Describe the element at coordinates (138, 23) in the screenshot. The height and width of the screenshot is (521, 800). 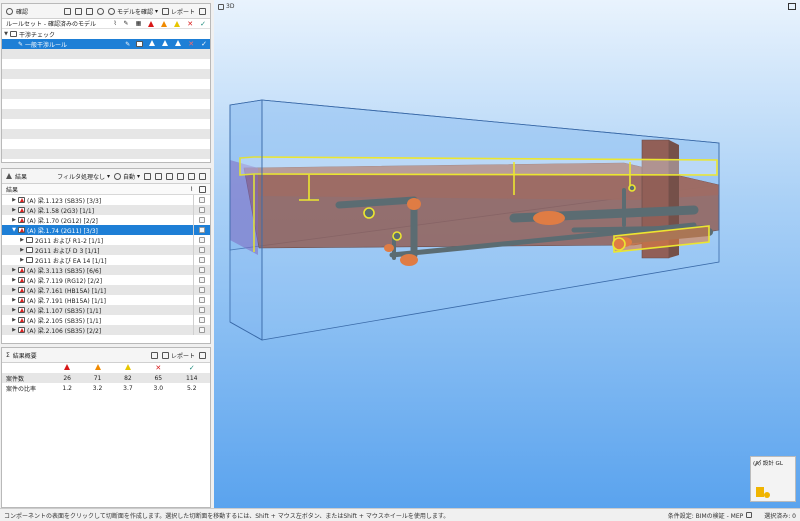
I see `grid-icon: ▦` at that location.